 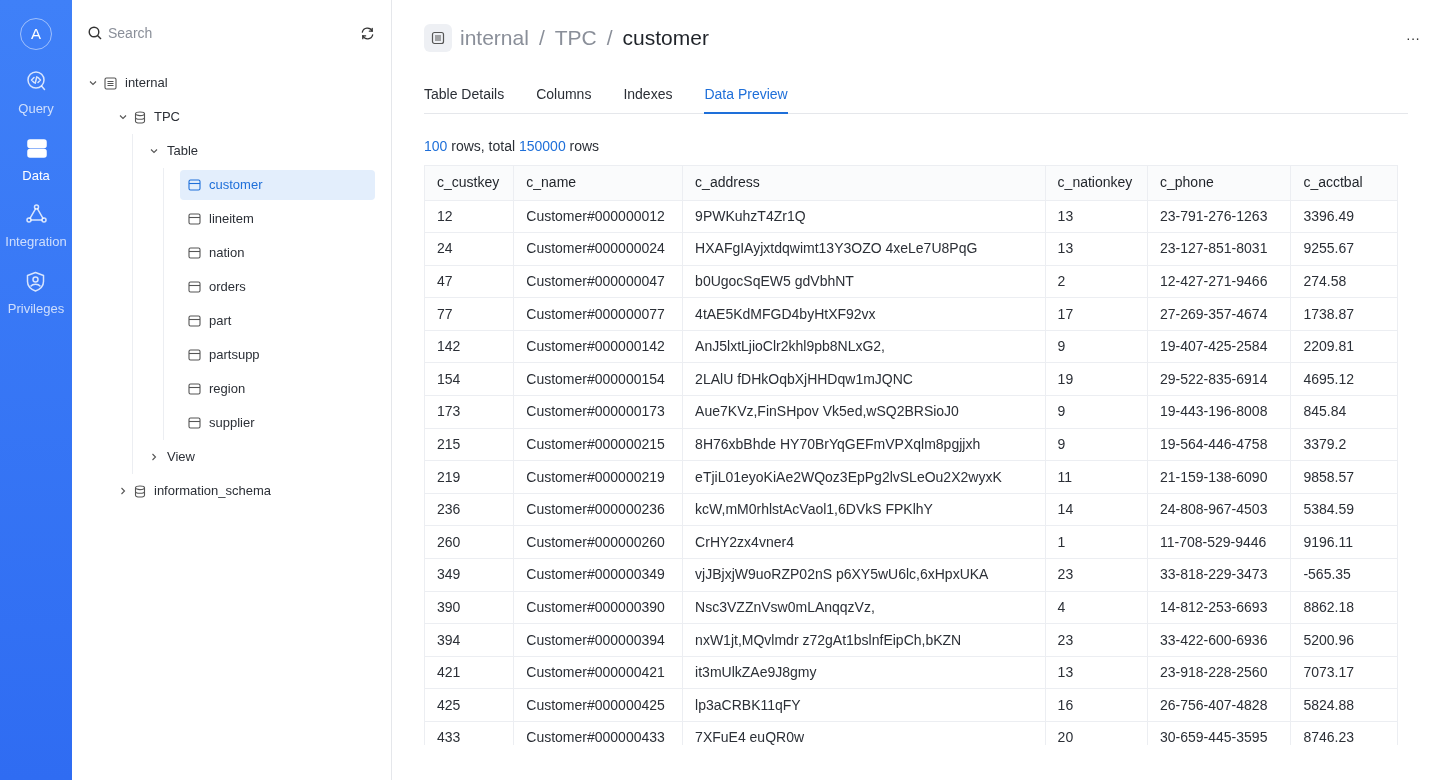 What do you see at coordinates (1344, 705) in the screenshot?
I see `table-cell: 5824.88` at bounding box center [1344, 705].